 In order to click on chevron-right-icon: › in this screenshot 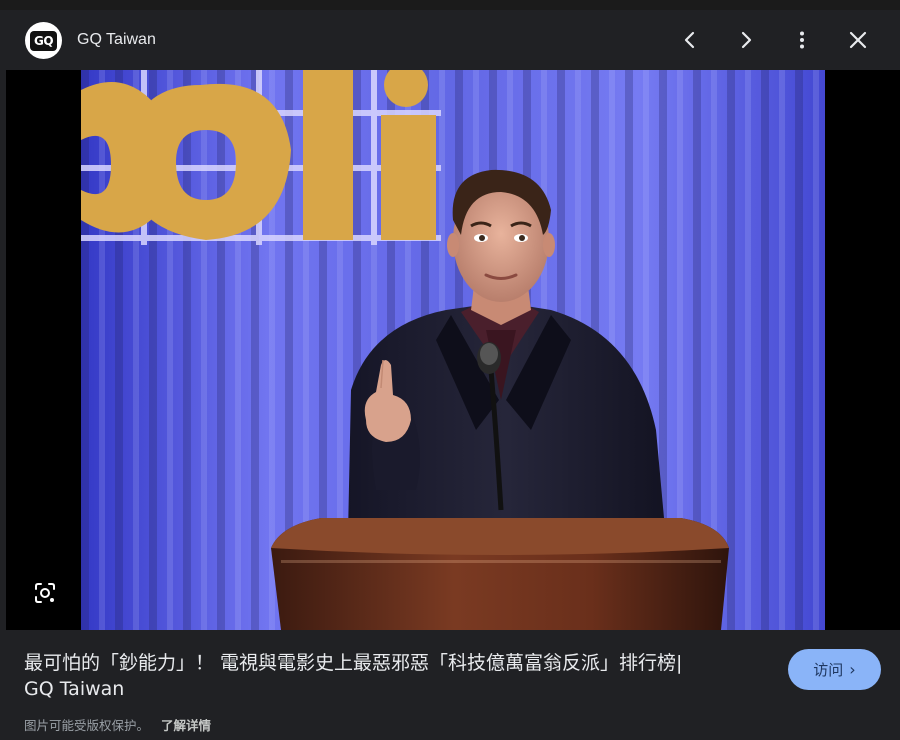, I will do `click(852, 669)`.